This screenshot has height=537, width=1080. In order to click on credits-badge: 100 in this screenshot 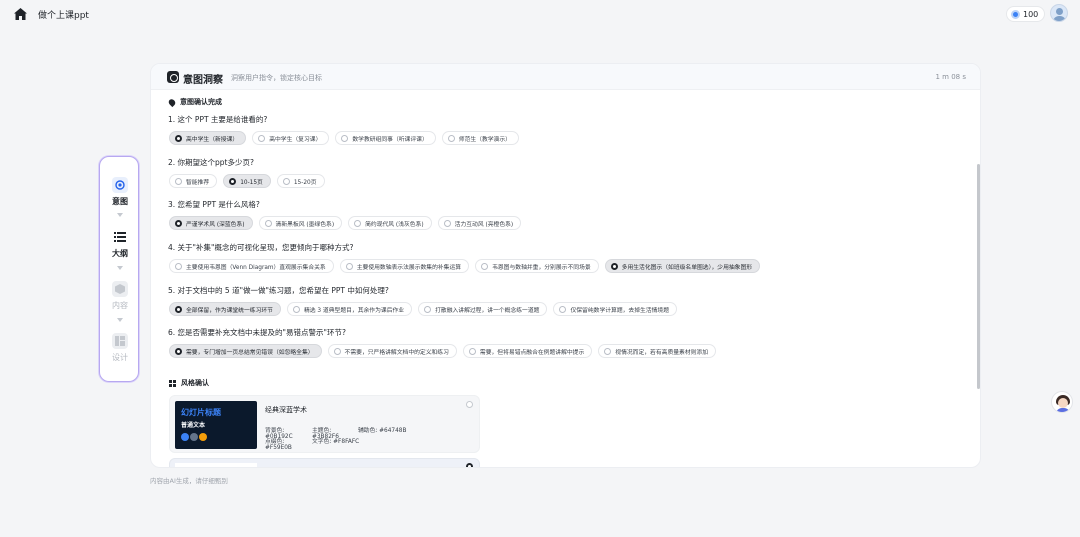, I will do `click(1026, 14)`.